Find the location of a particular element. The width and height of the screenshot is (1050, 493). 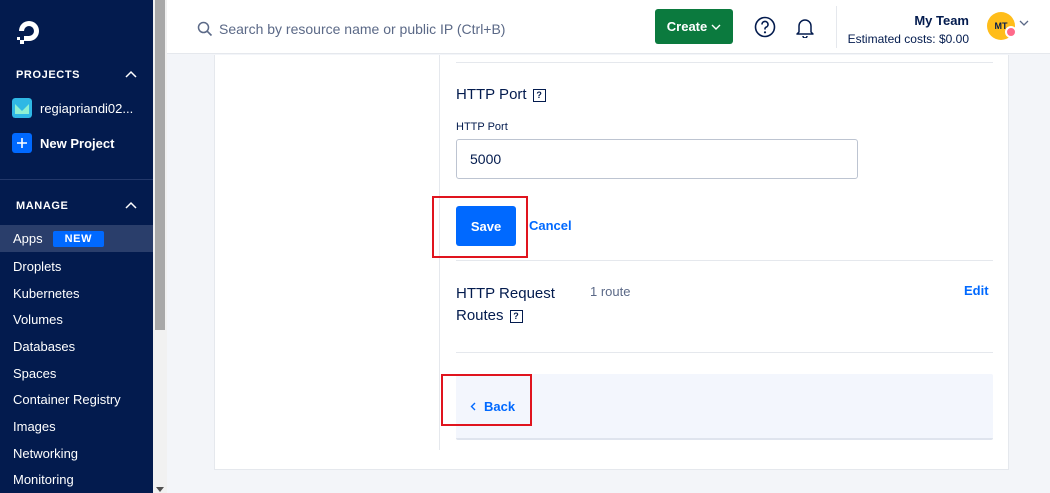

sidebar-item-label: Databases is located at coordinates (44, 346).